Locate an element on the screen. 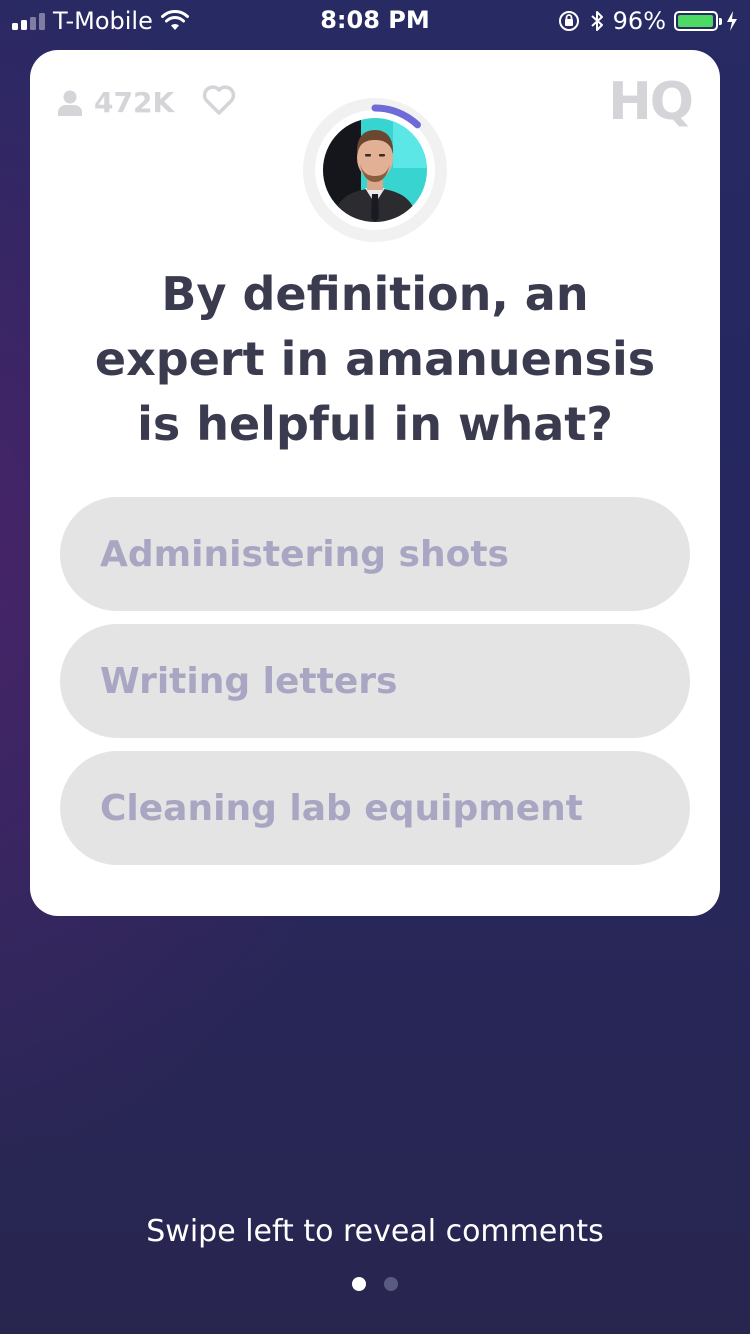 The height and width of the screenshot is (1334, 750). page-indicator is located at coordinates (375, 1284).